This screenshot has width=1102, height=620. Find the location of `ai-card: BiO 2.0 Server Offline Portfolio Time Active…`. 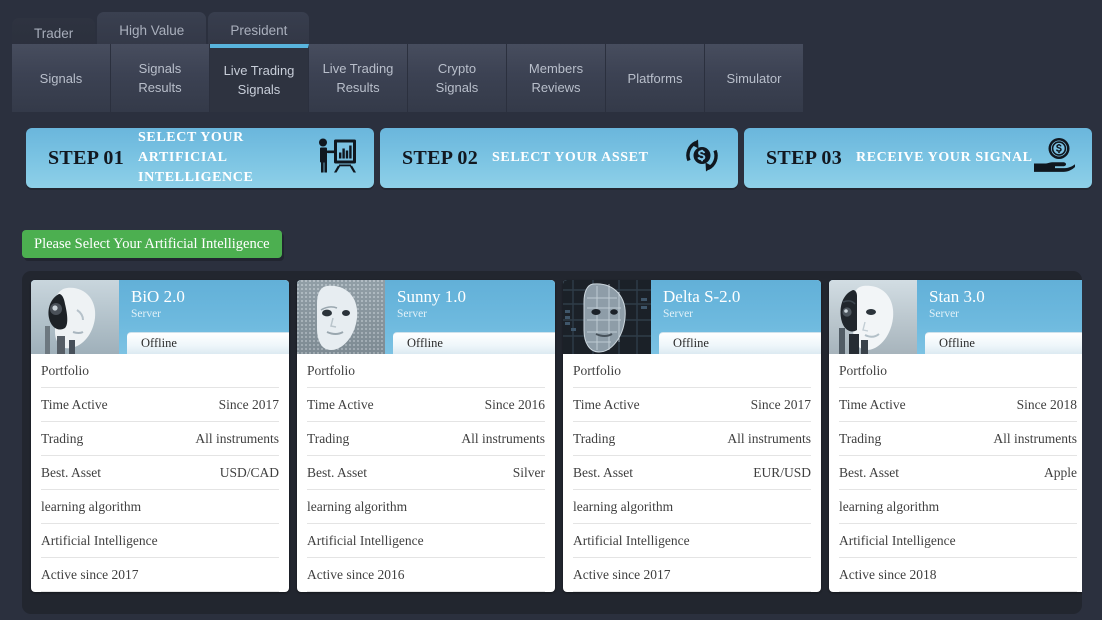

ai-card: BiO 2.0 Server Offline Portfolio Time Active… is located at coordinates (160, 436).